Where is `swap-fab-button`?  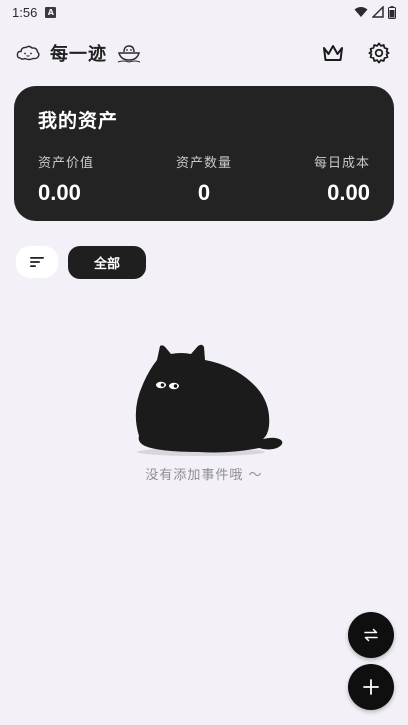 swap-fab-button is located at coordinates (371, 635).